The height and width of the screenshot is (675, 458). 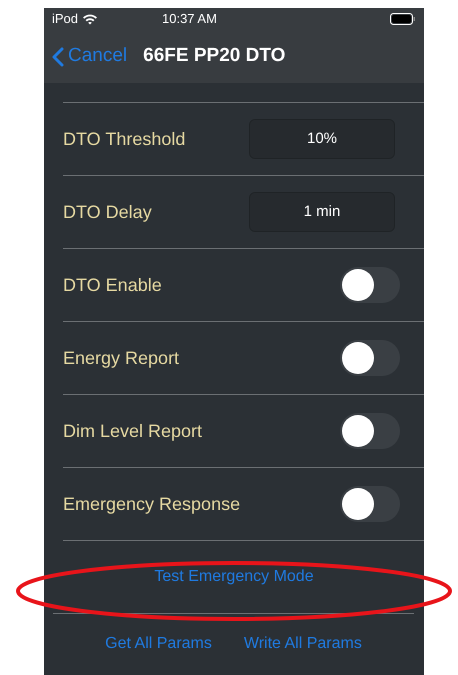 What do you see at coordinates (303, 644) in the screenshot?
I see `params-button: Write All Params` at bounding box center [303, 644].